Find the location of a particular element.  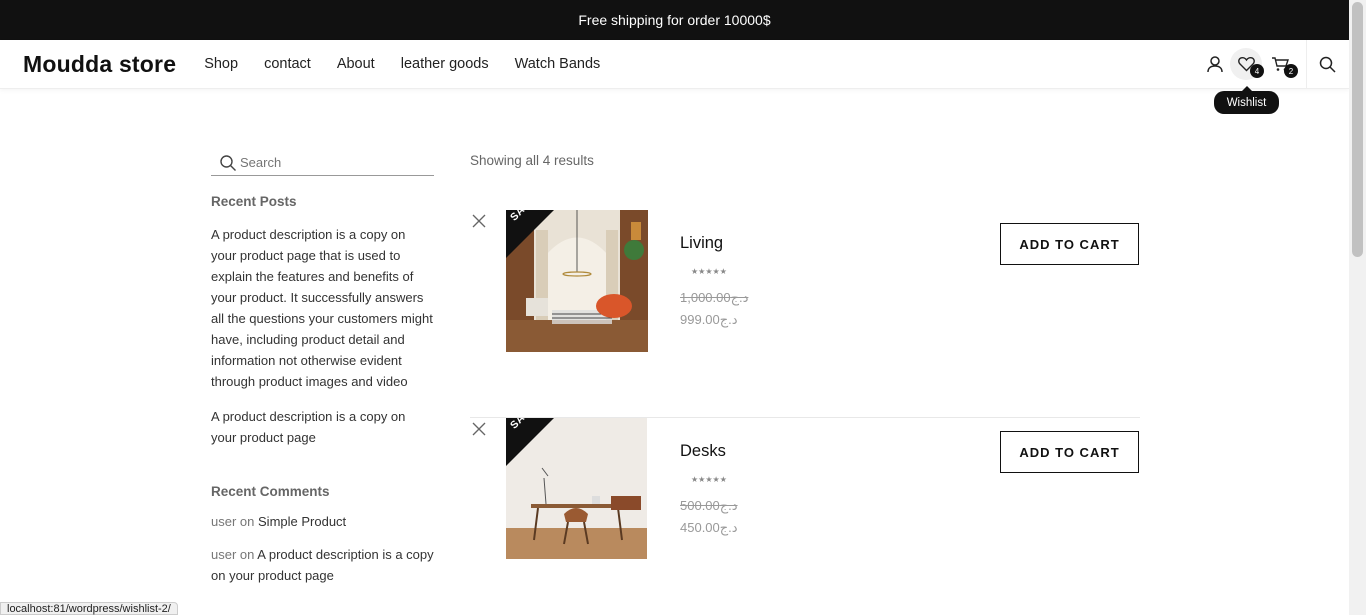

scrollbar-thumb is located at coordinates (1357, 129).